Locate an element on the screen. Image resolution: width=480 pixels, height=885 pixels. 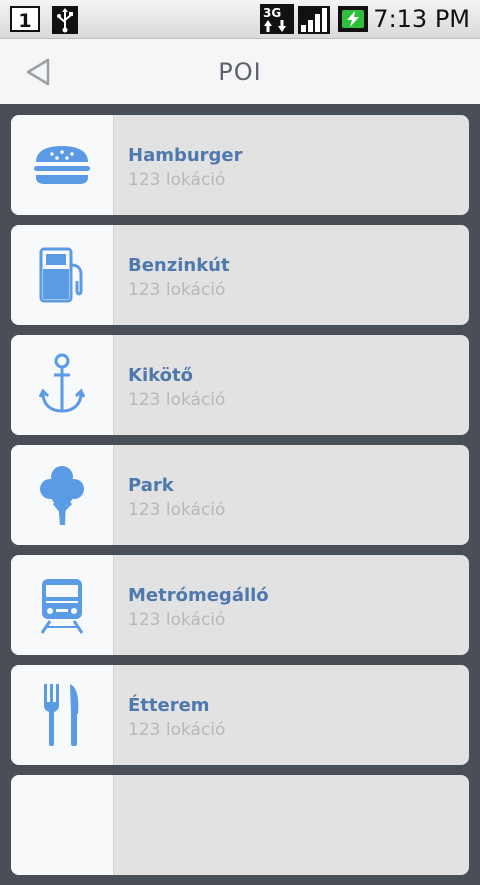
signal-strength-icon is located at coordinates (314, 20).